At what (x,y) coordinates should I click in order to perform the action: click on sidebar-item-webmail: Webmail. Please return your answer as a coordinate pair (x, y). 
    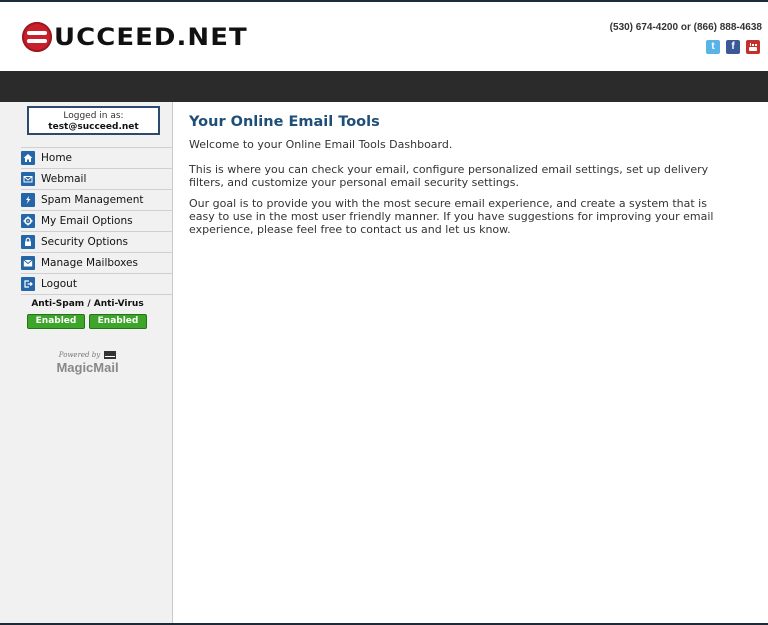
    Looking at the image, I should click on (97, 179).